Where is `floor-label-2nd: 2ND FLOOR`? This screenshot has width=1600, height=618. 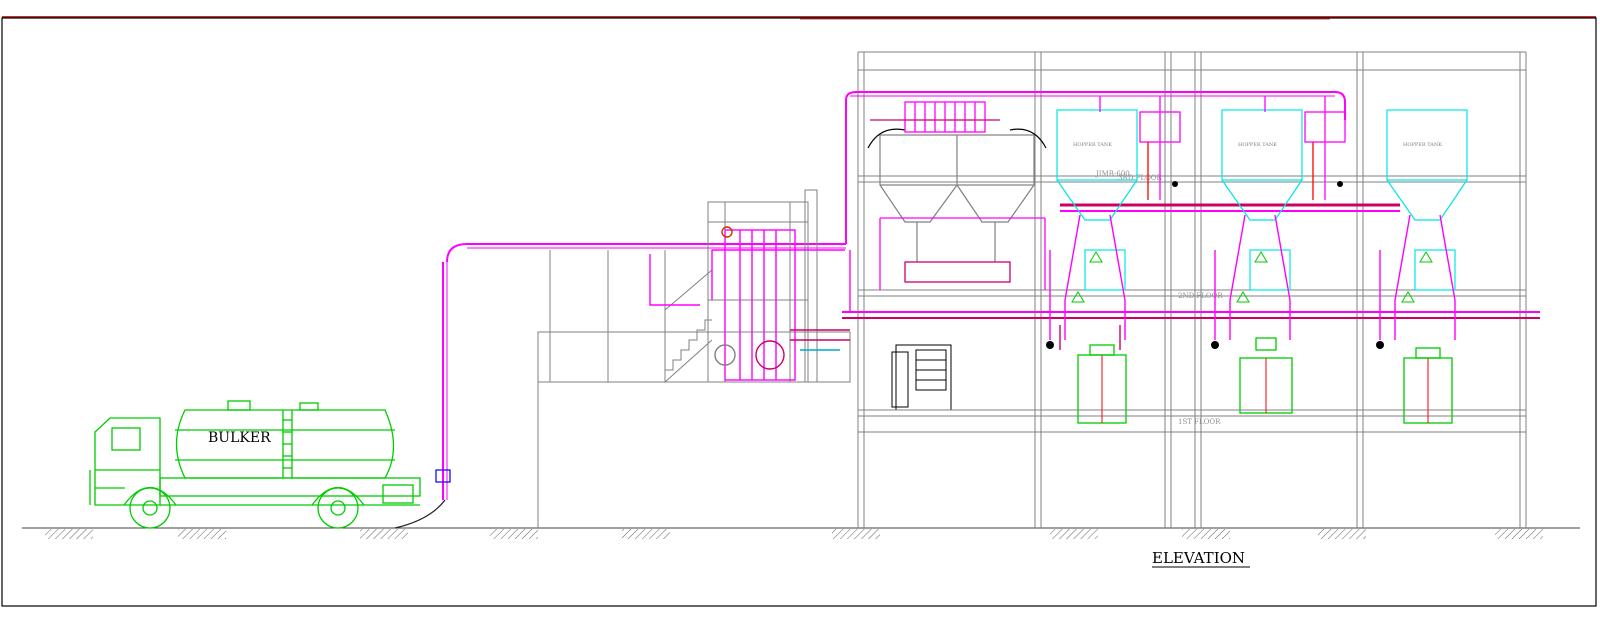
floor-label-2nd: 2ND FLOOR is located at coordinates (1200, 296).